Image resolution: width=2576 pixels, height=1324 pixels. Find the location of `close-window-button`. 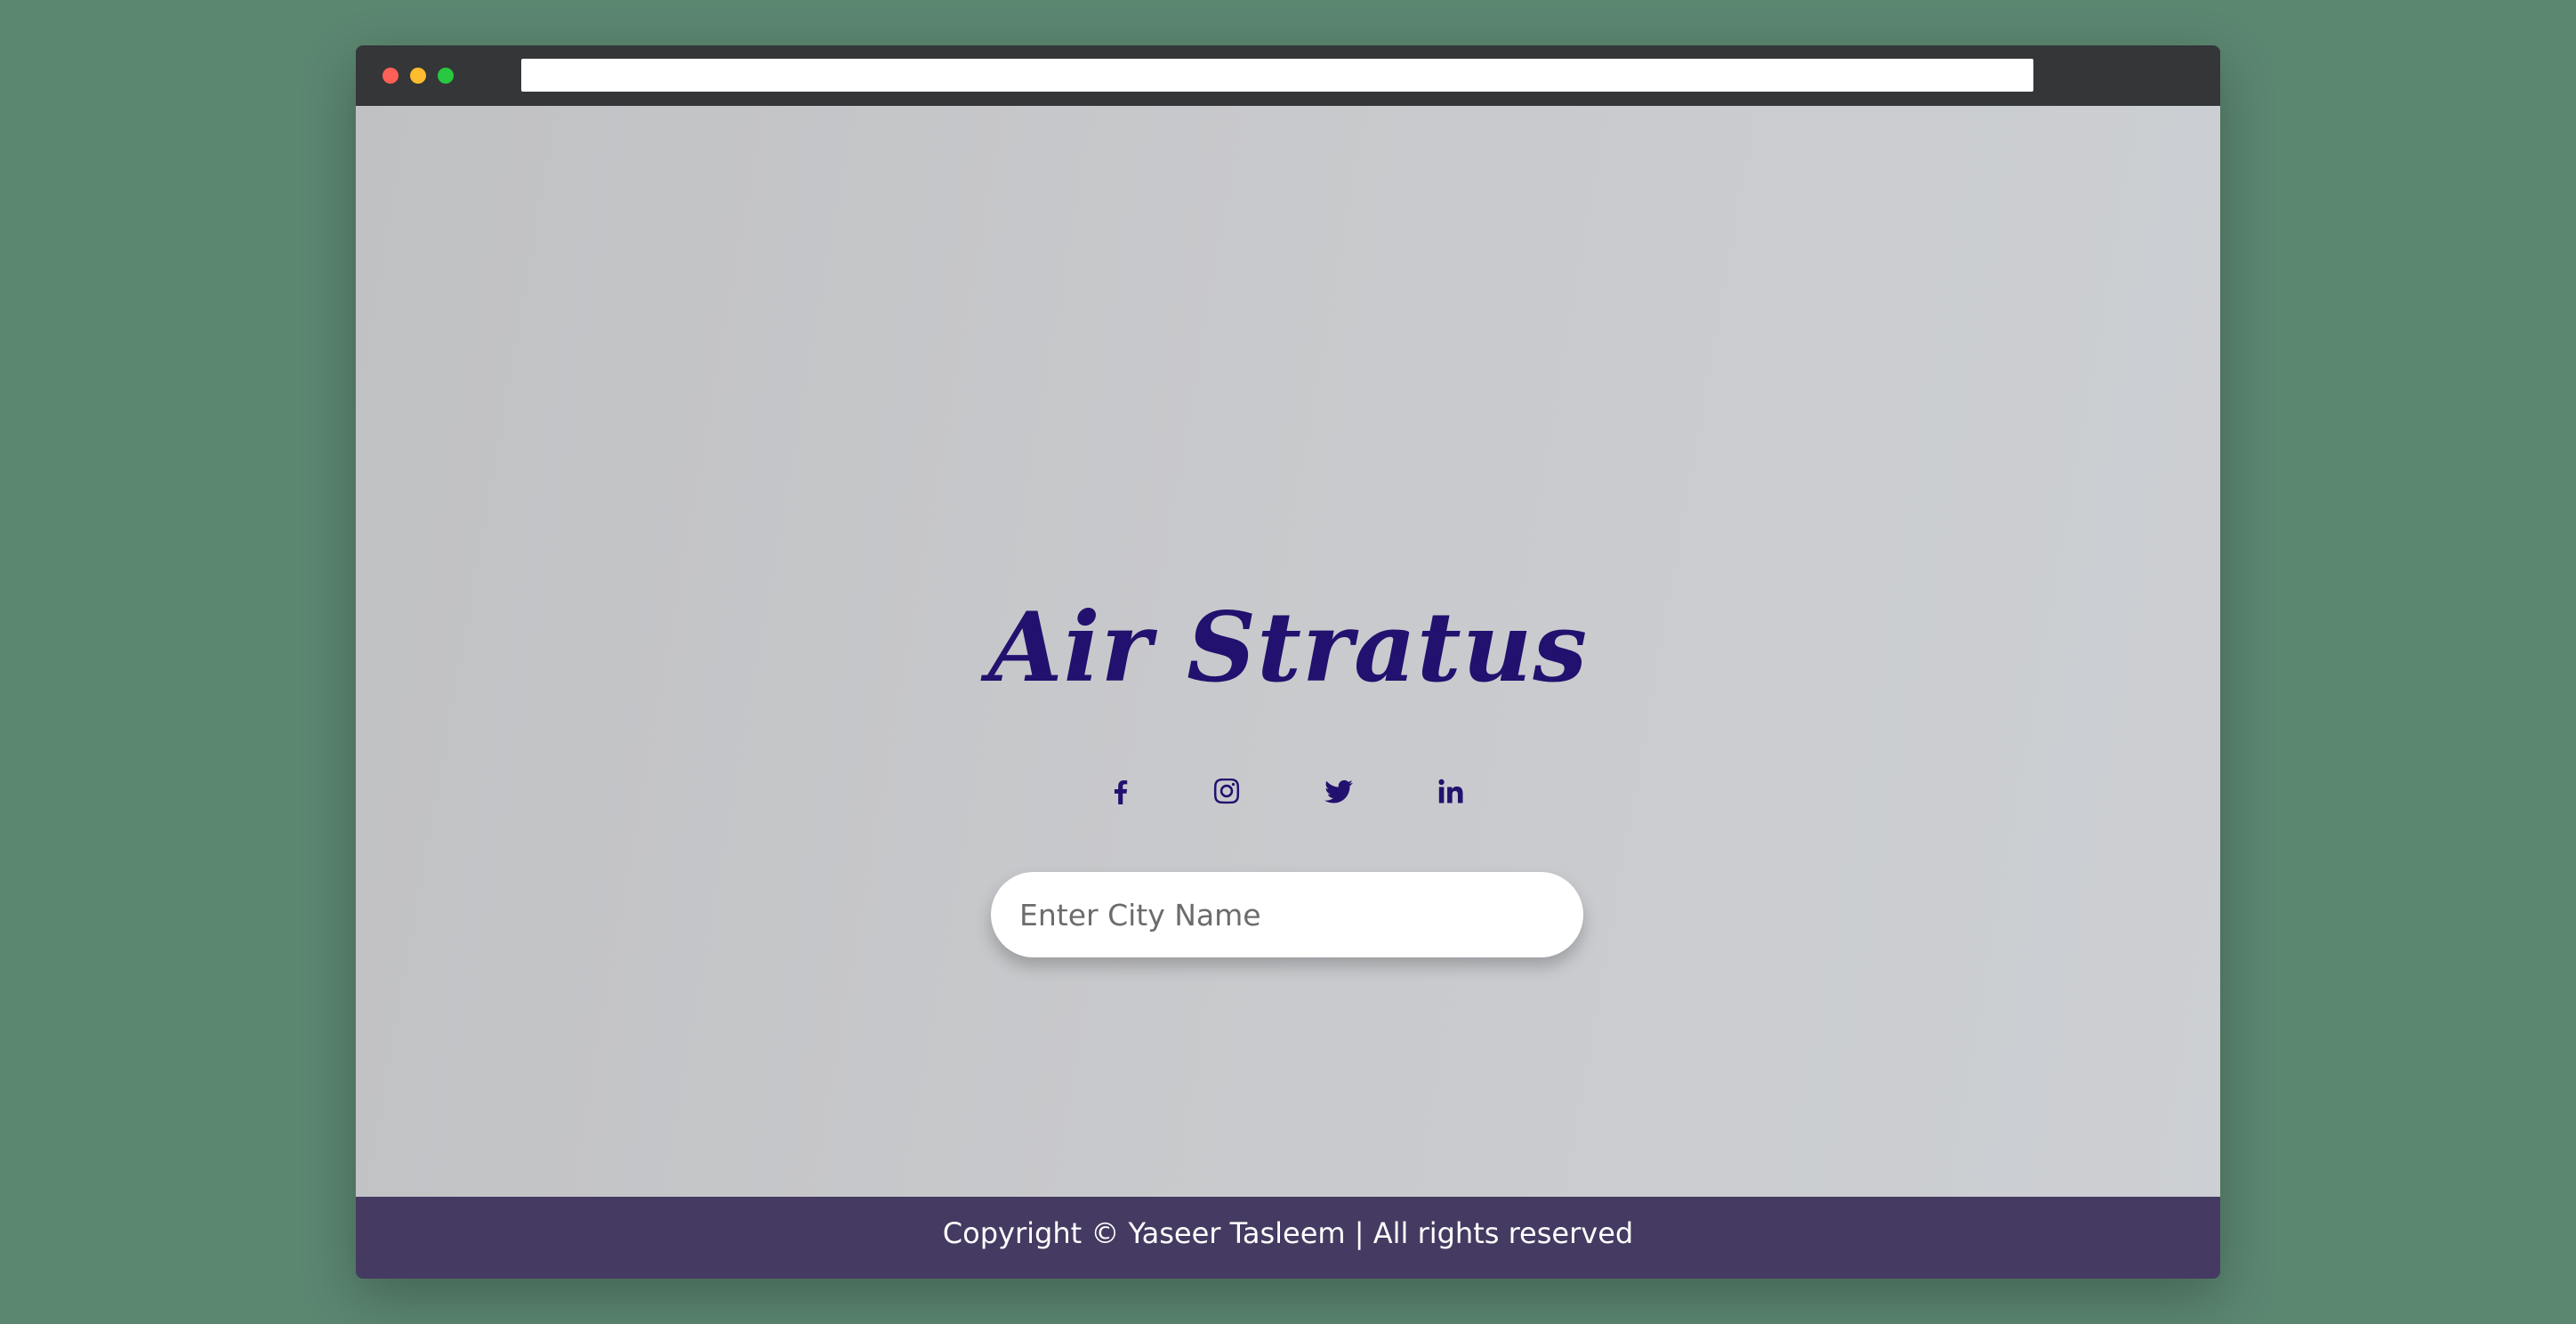

close-window-button is located at coordinates (390, 76).